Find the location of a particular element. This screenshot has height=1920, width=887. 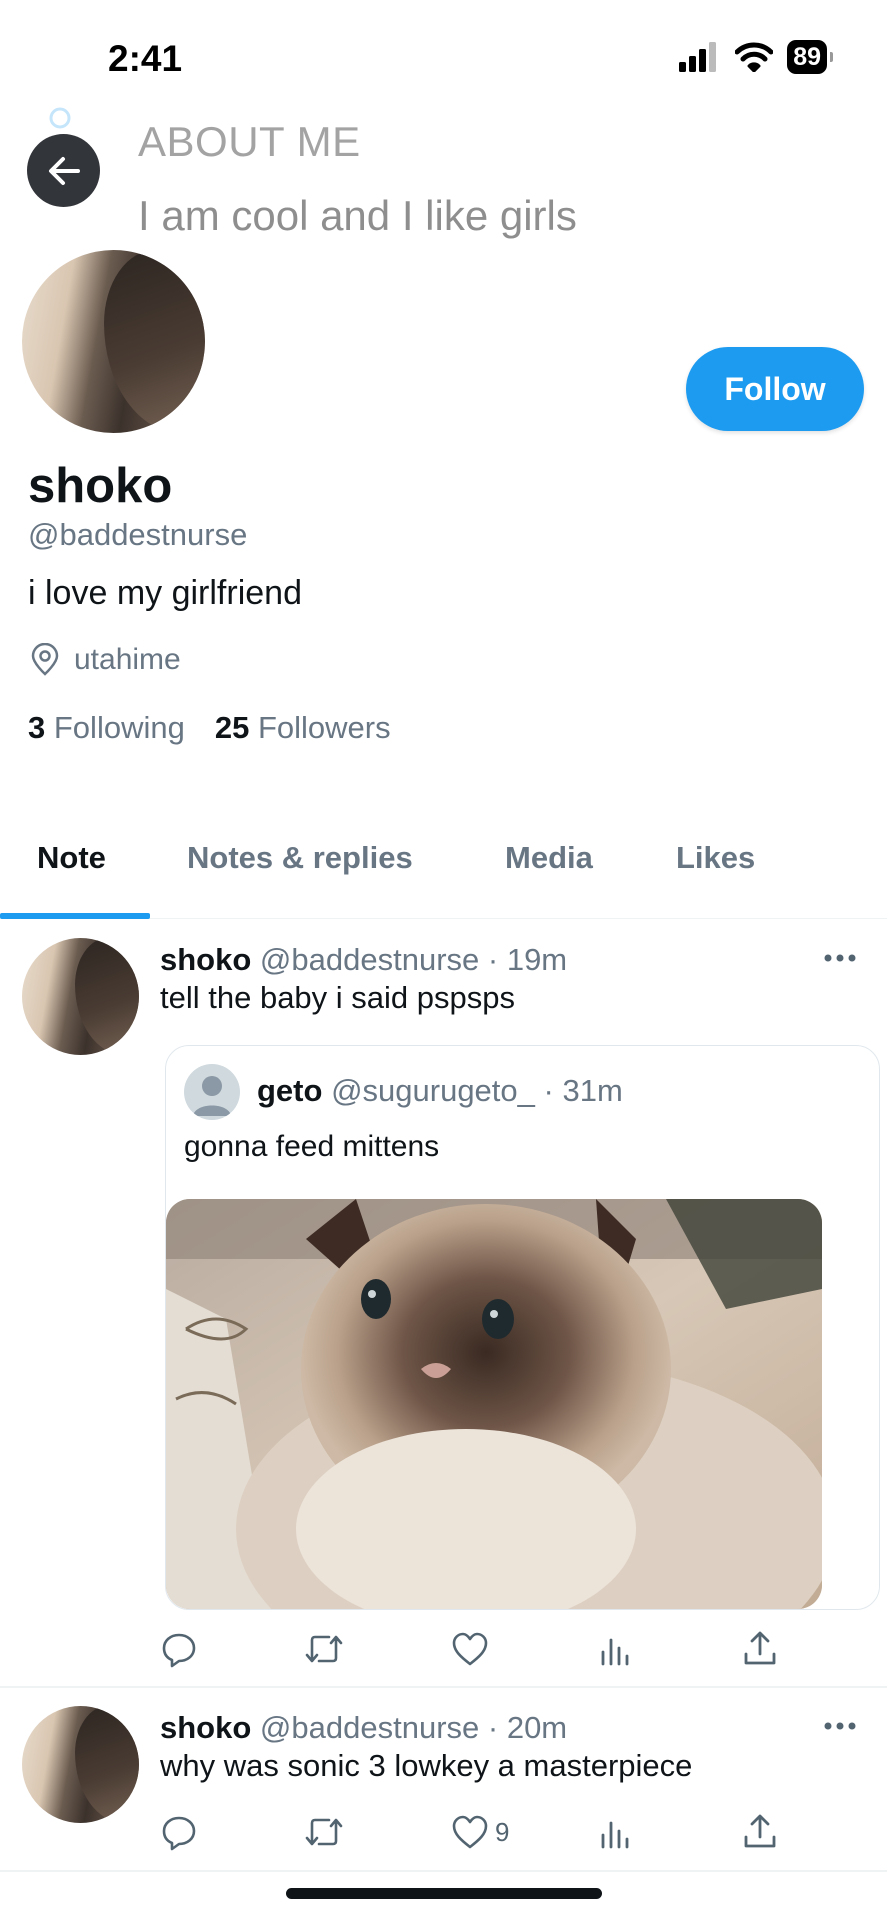

tab-note: Note is located at coordinates (71, 858).